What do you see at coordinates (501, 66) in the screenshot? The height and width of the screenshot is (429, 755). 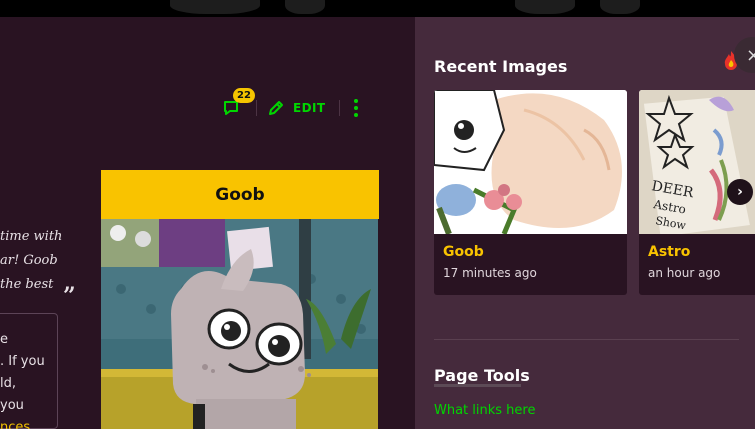 I see `recent-images-heading: Recent Images` at bounding box center [501, 66].